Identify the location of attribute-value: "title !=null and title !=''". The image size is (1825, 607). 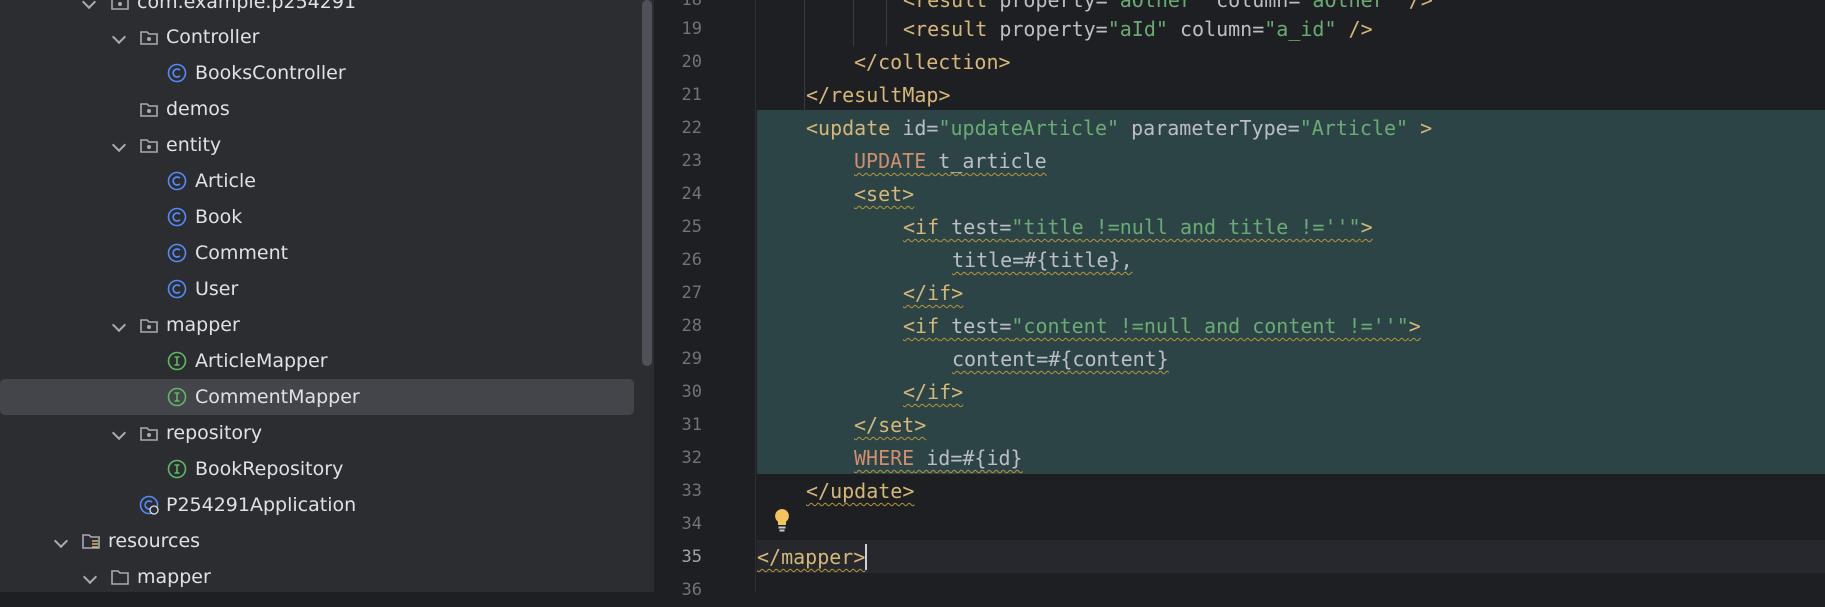
(1186, 227).